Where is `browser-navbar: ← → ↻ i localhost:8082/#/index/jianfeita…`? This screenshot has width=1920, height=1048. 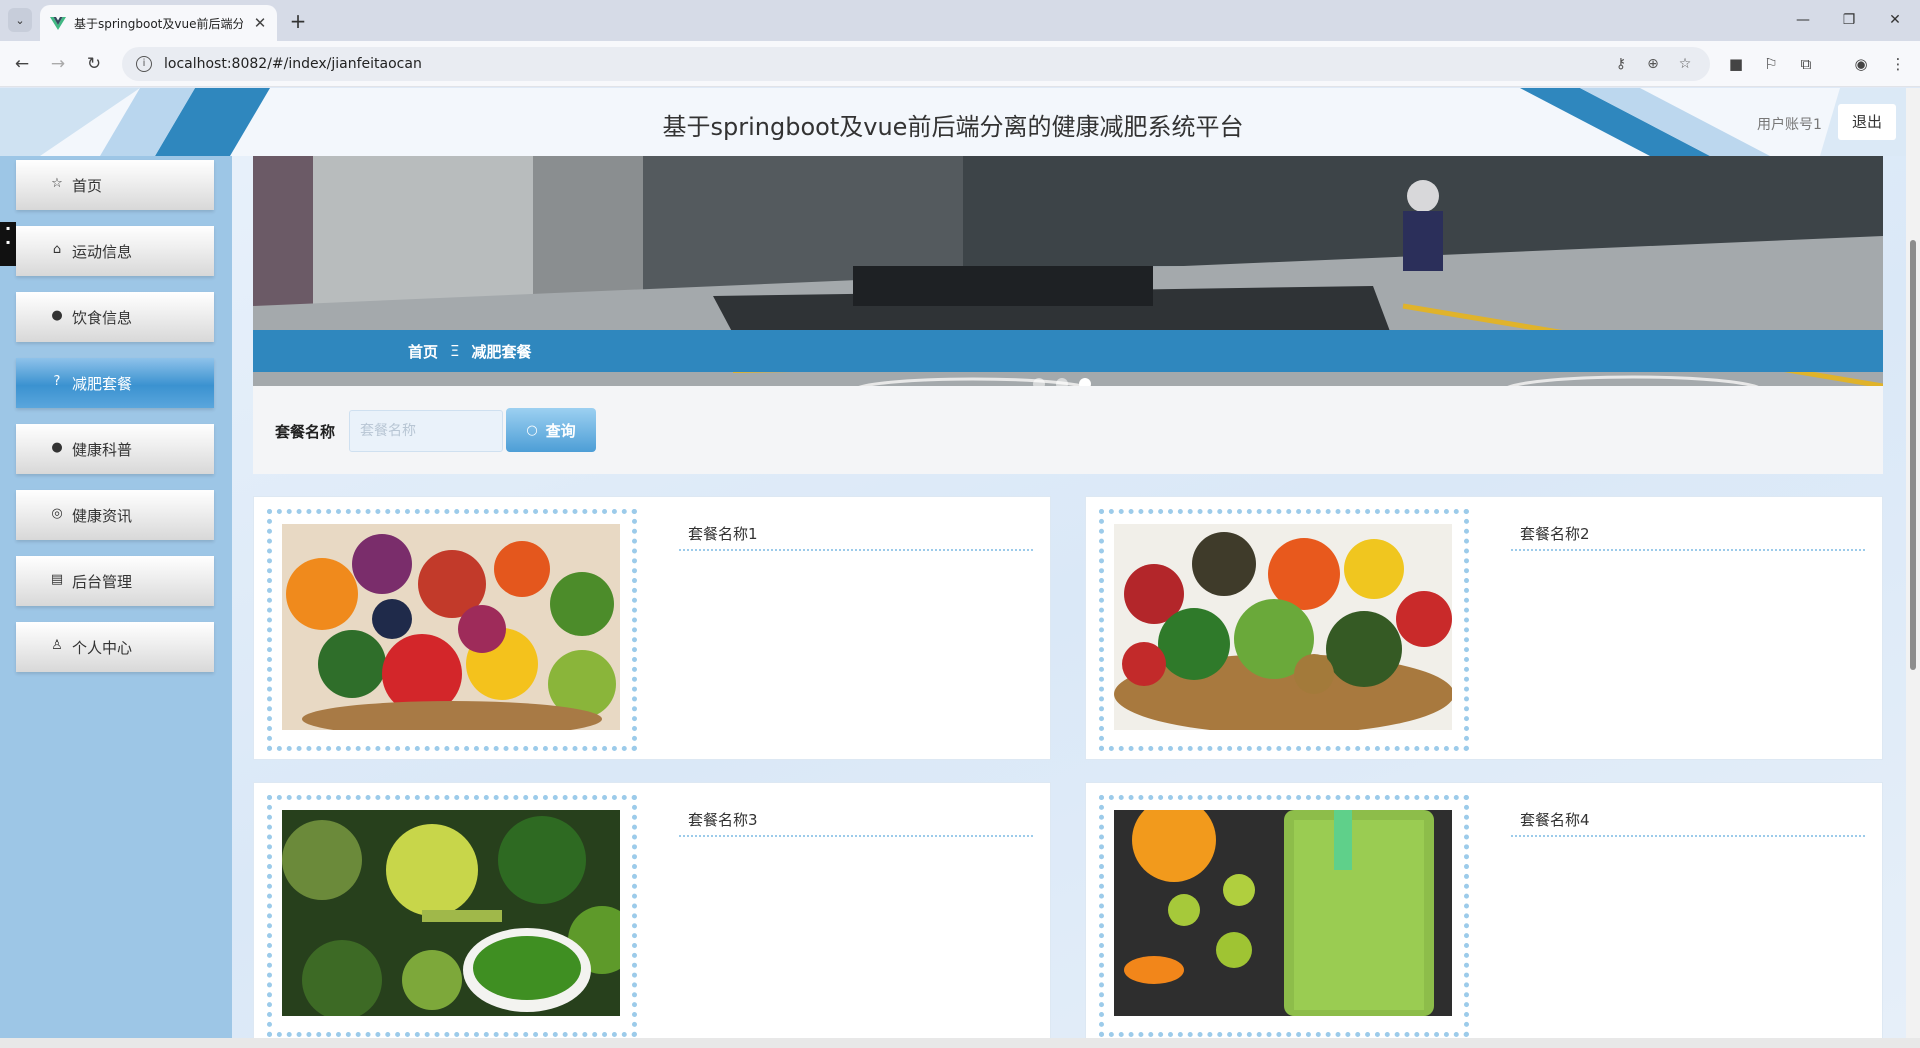
browser-navbar: ← → ↻ i localhost:8082/#/index/jianfeita… is located at coordinates (960, 64).